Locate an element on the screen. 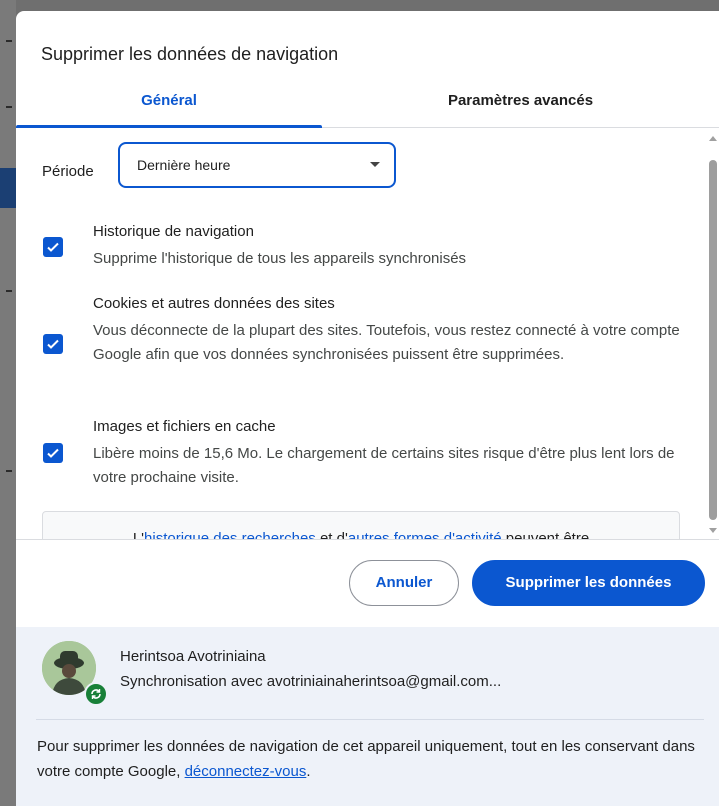 The height and width of the screenshot is (806, 719). checkbox-cache is located at coordinates (53, 453).